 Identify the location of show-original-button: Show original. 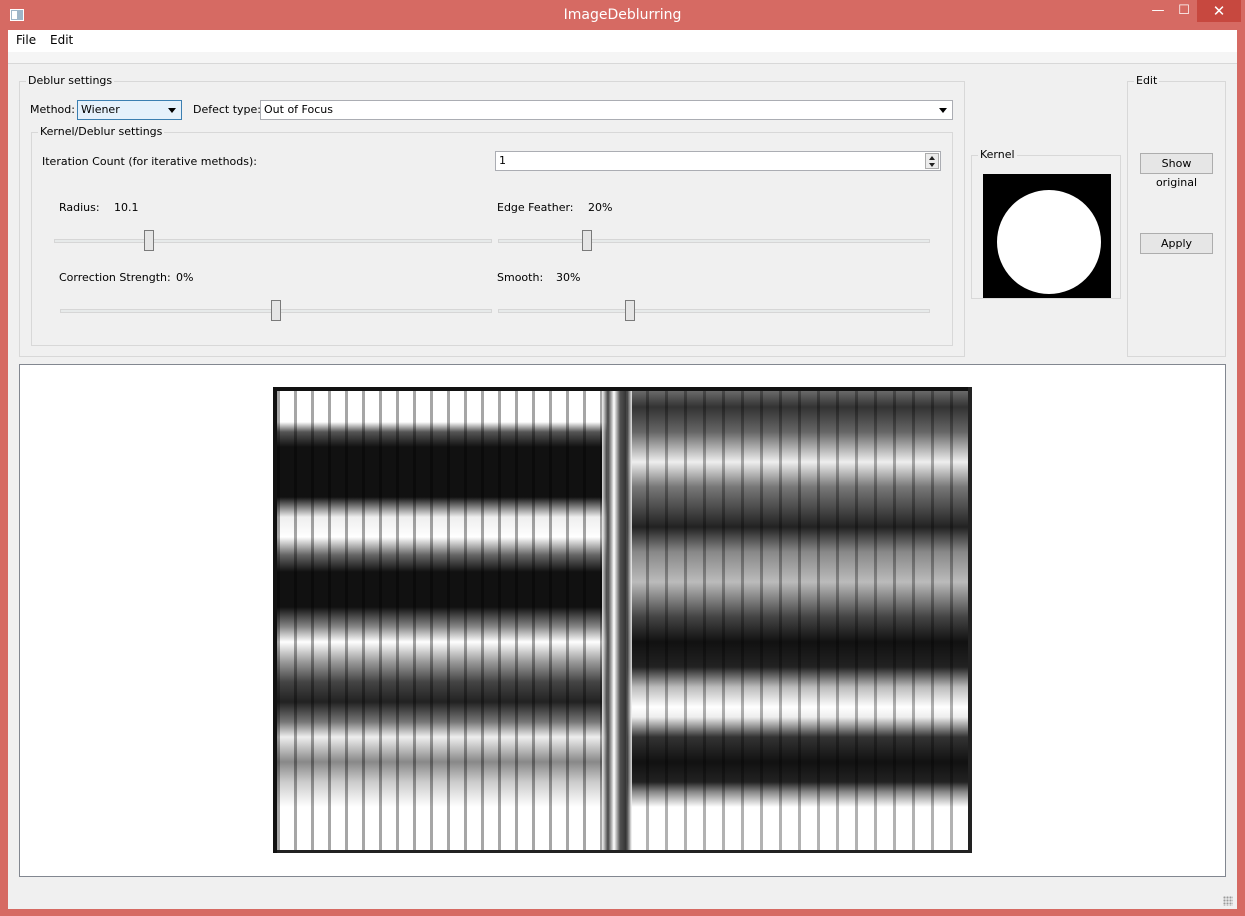
(1176, 171).